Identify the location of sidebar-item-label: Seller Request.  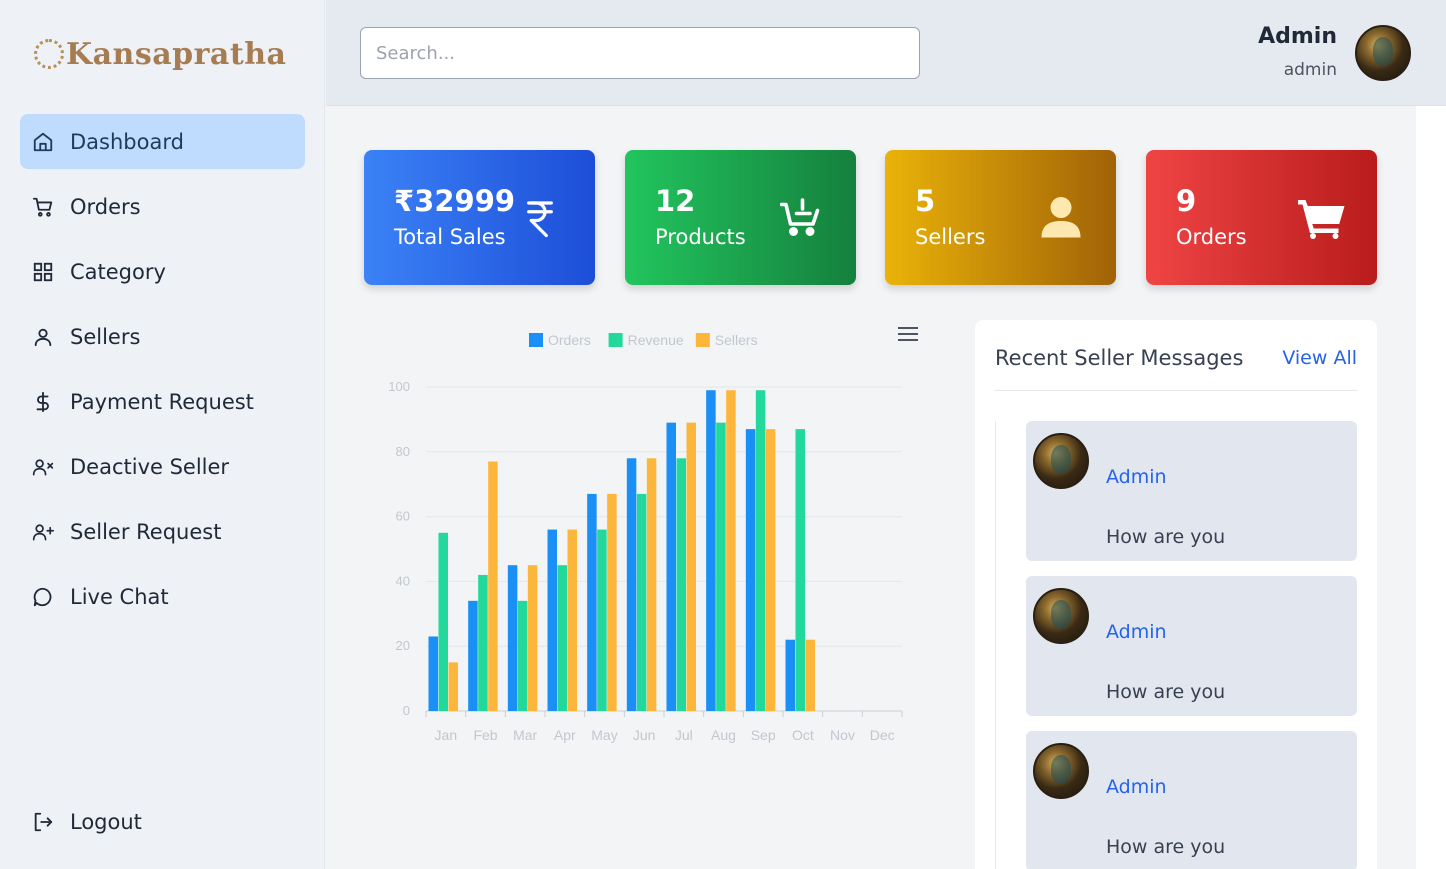
(146, 531).